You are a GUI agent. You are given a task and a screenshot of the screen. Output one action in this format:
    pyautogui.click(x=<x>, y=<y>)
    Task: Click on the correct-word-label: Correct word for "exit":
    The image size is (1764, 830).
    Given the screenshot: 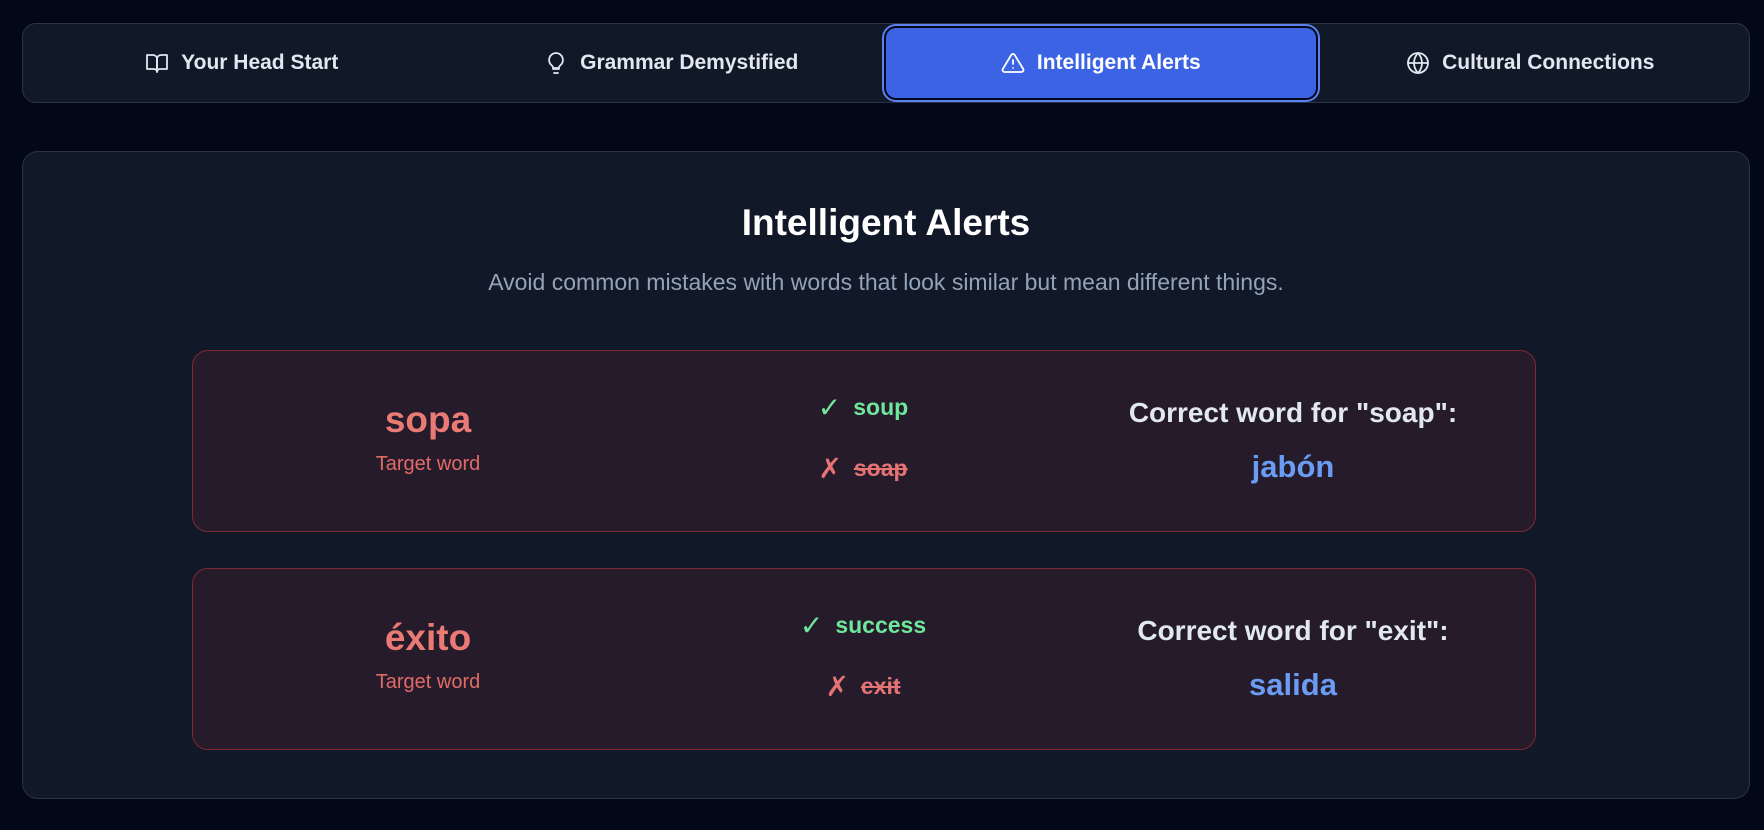 What is the action you would take?
    pyautogui.click(x=1293, y=630)
    